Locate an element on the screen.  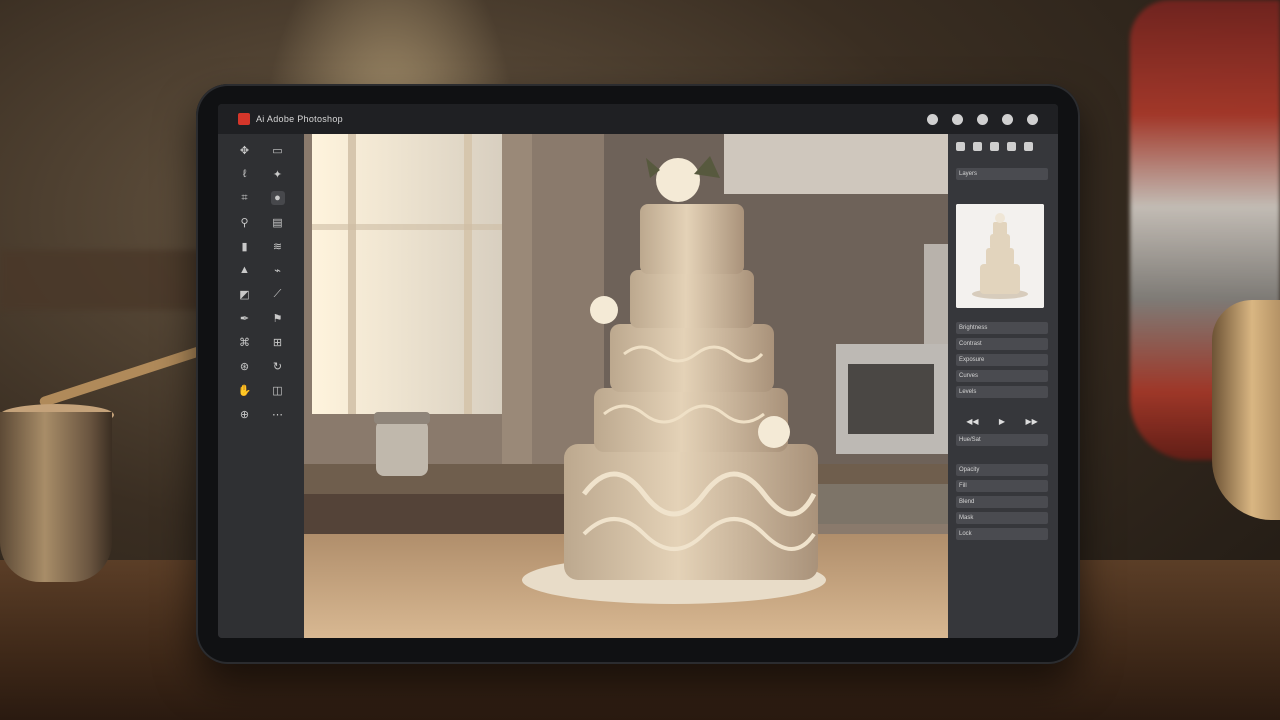
transport-controls: ◀◀ ▶ ▶▶ is located at coordinates (1002, 421).